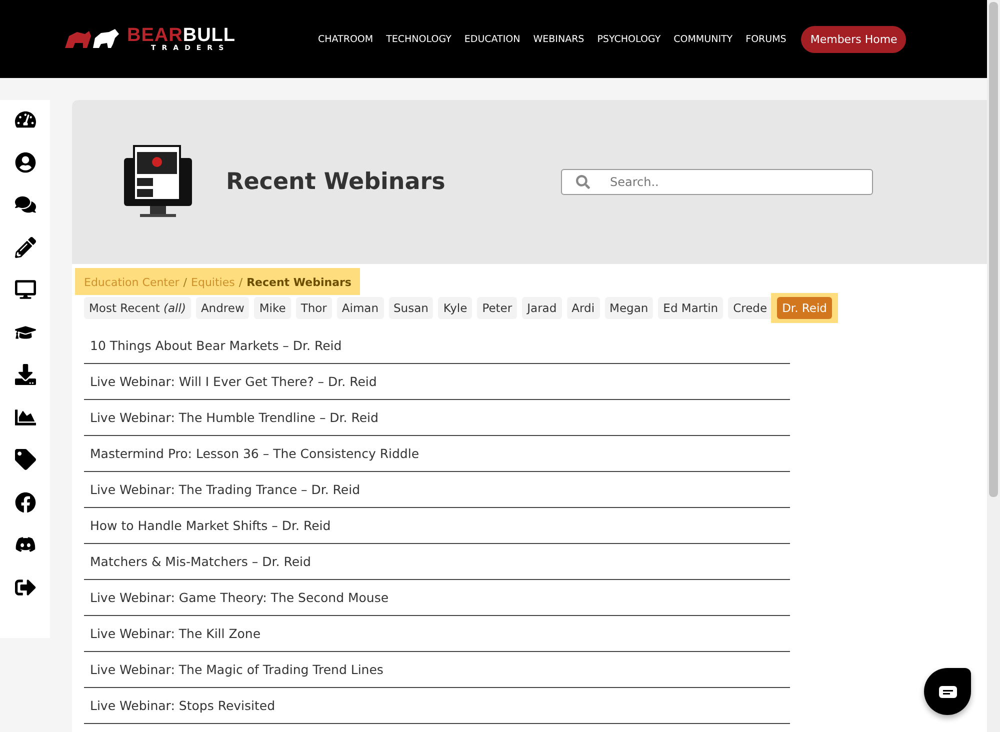 The height and width of the screenshot is (732, 1000). What do you see at coordinates (223, 308) in the screenshot?
I see `filter-tab: Andrew` at bounding box center [223, 308].